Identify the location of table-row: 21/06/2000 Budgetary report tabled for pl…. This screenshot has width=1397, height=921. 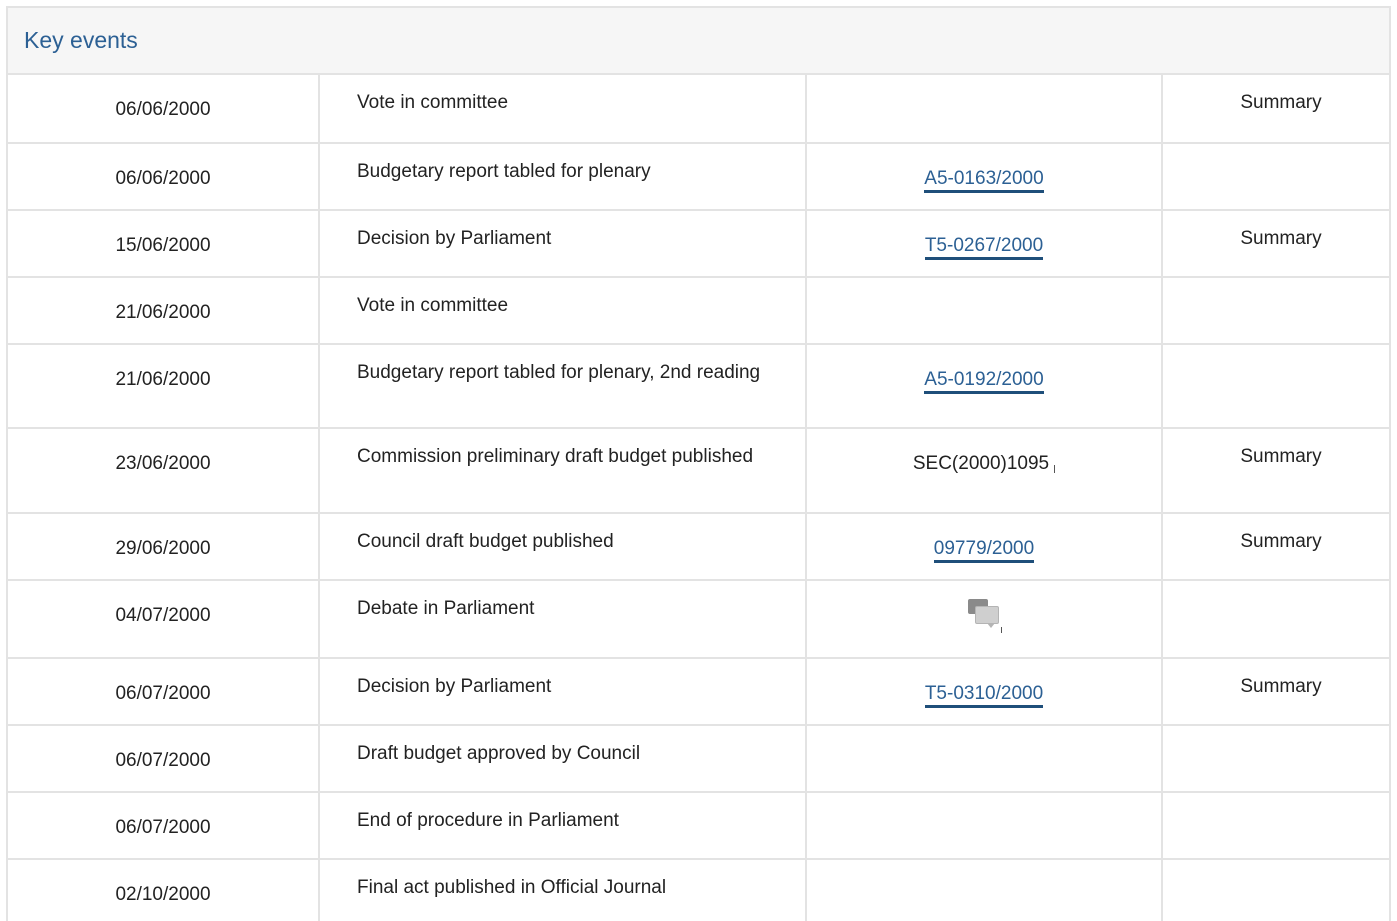
(698, 386).